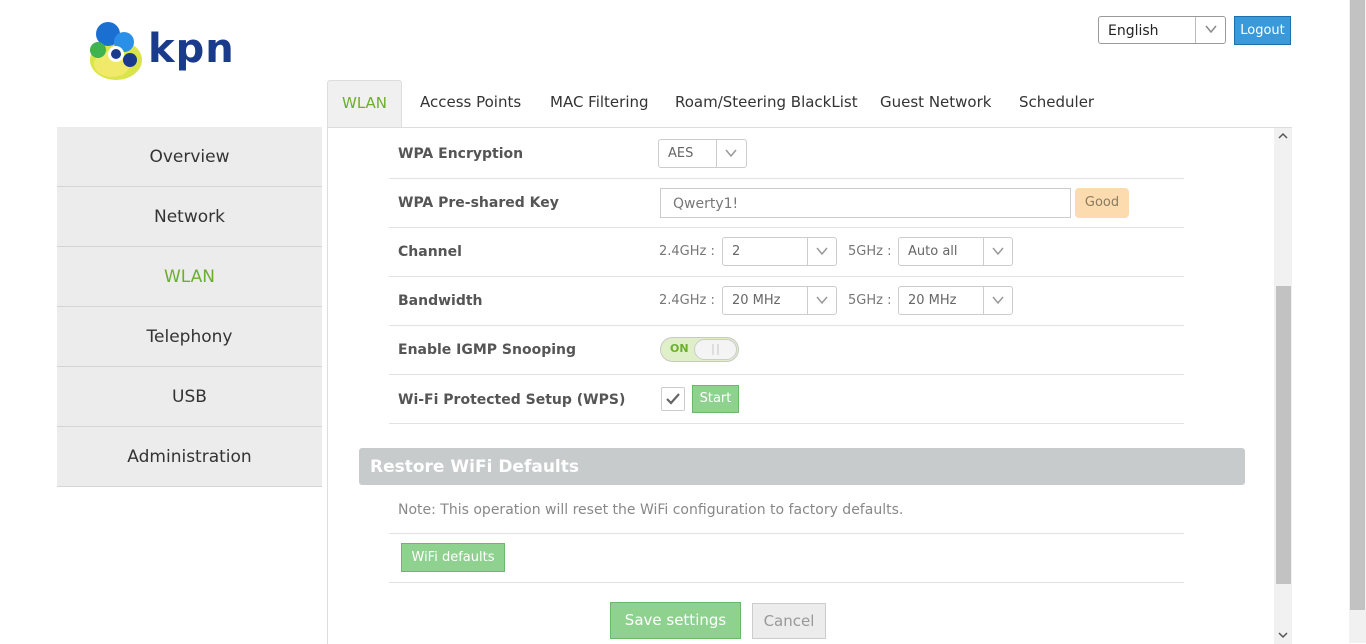  Describe the element at coordinates (512, 400) in the screenshot. I see `wps-label: Wi-Fi Protected Setup (WPS)` at that location.